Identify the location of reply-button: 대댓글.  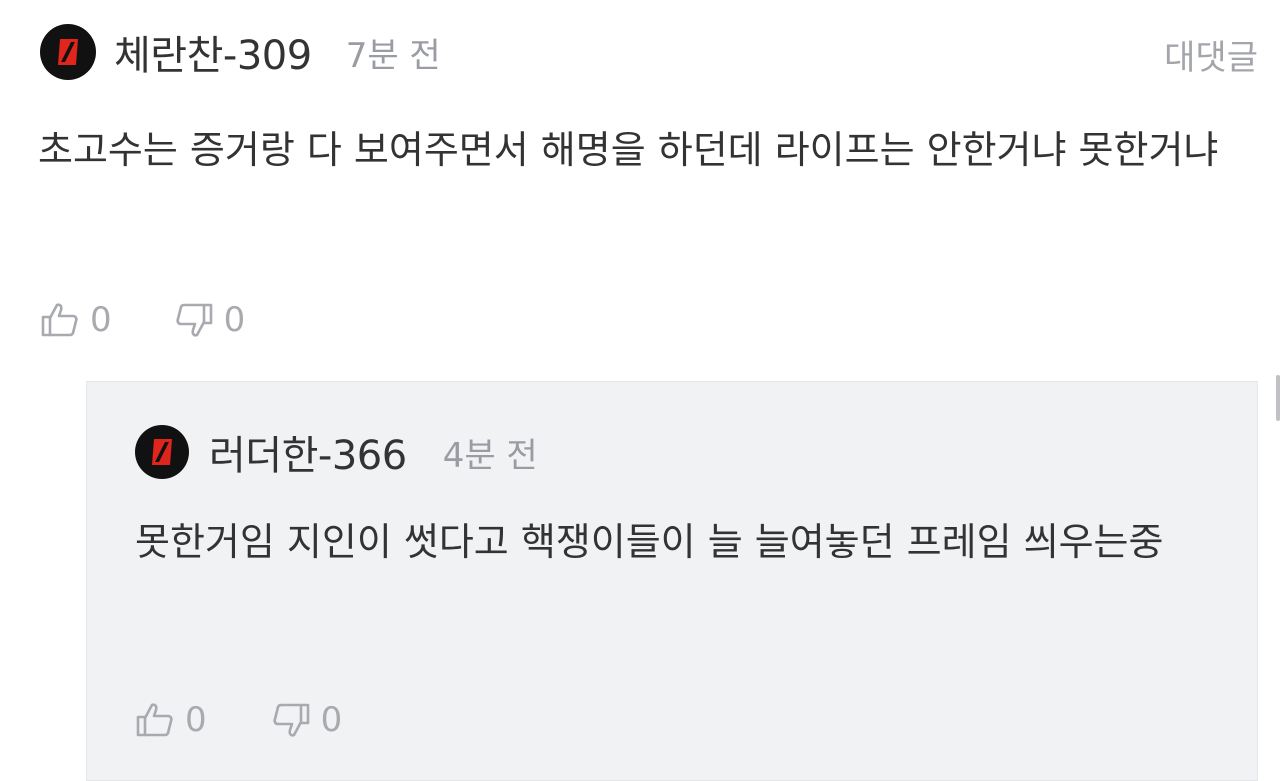
(1211, 54).